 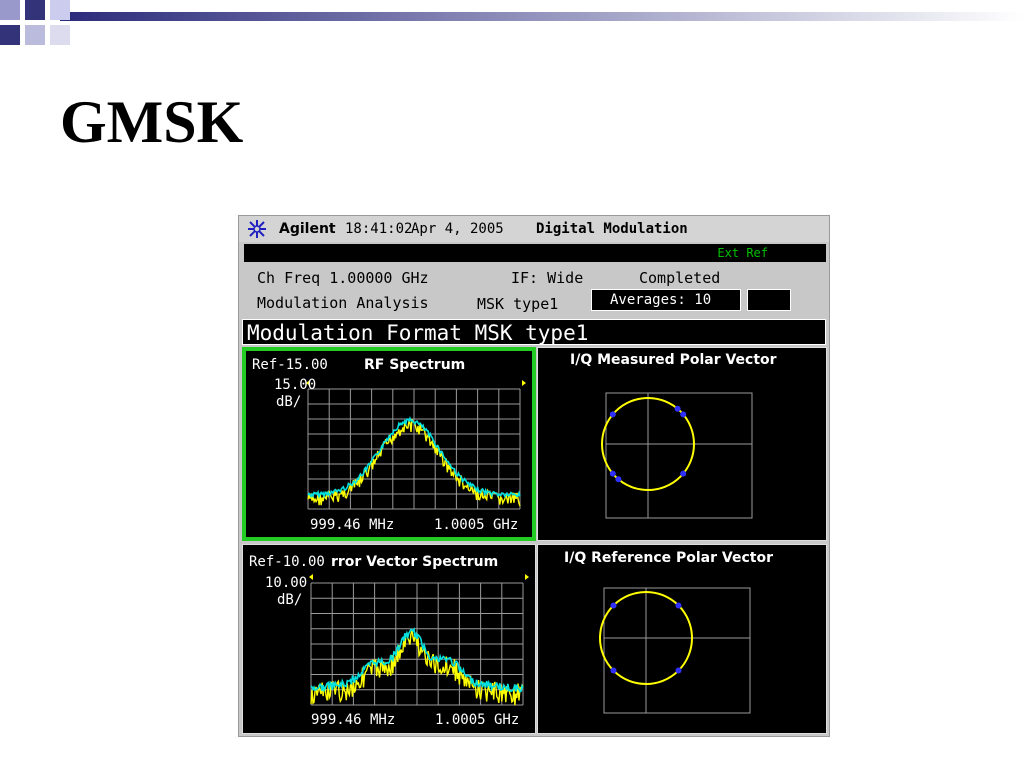 What do you see at coordinates (661, 300) in the screenshot?
I see `averages-label: Averages: 10` at bounding box center [661, 300].